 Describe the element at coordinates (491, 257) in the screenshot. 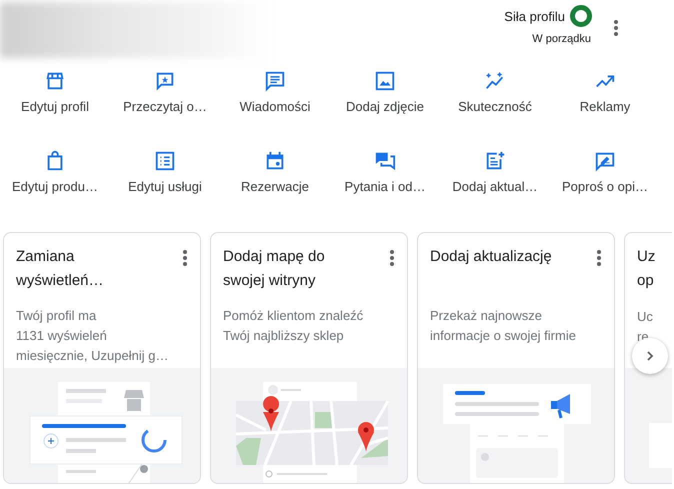

I see `card-title: Dodaj aktualizację` at that location.